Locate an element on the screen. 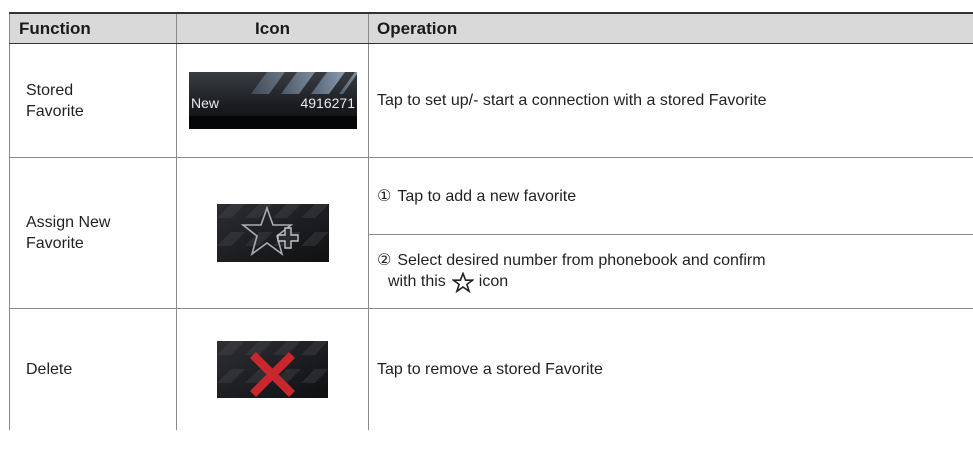  red-x-delete-icon is located at coordinates (272, 369).